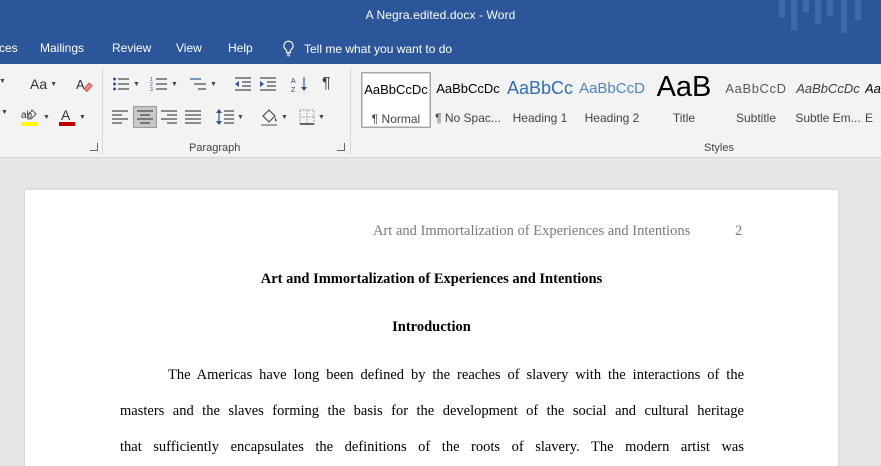 Image resolution: width=881 pixels, height=466 pixels. I want to click on style-heading-1: AaBbCc Heading 1, so click(540, 100).